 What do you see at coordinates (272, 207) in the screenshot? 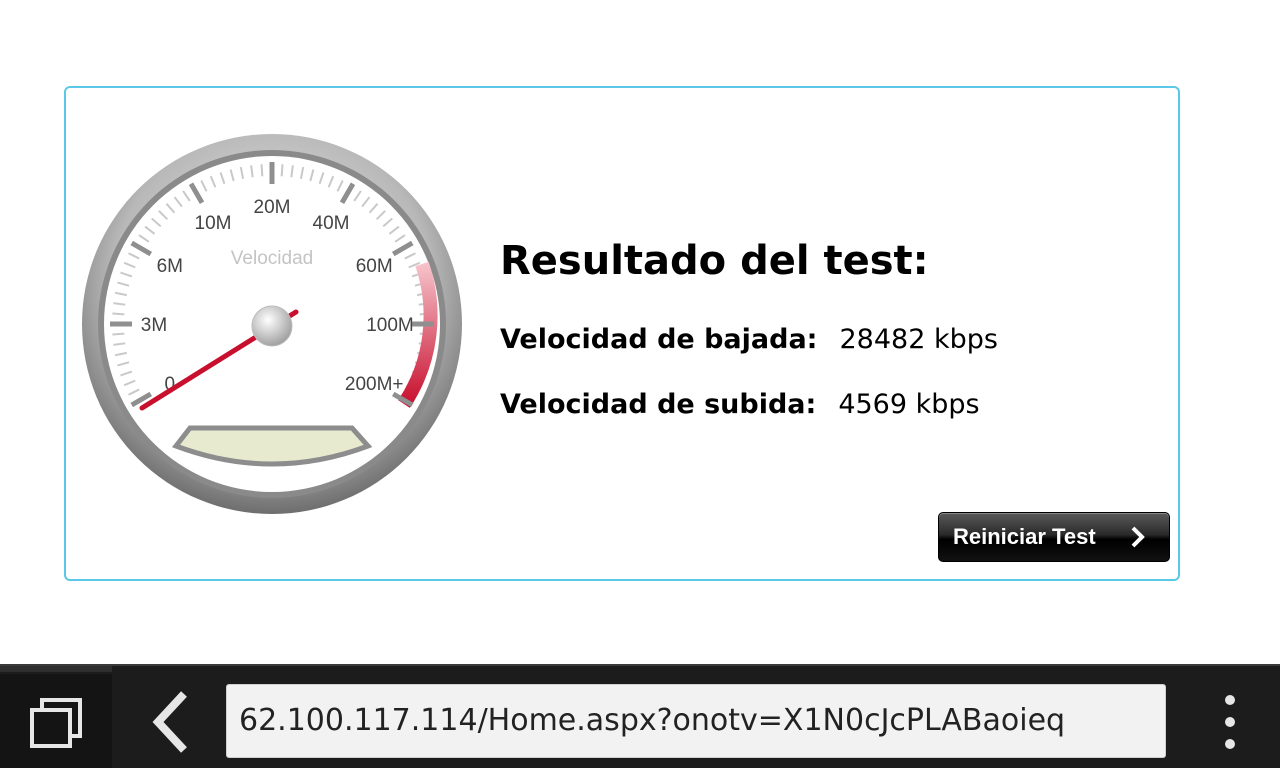
I see `gauge-tick-label: 20M` at bounding box center [272, 207].